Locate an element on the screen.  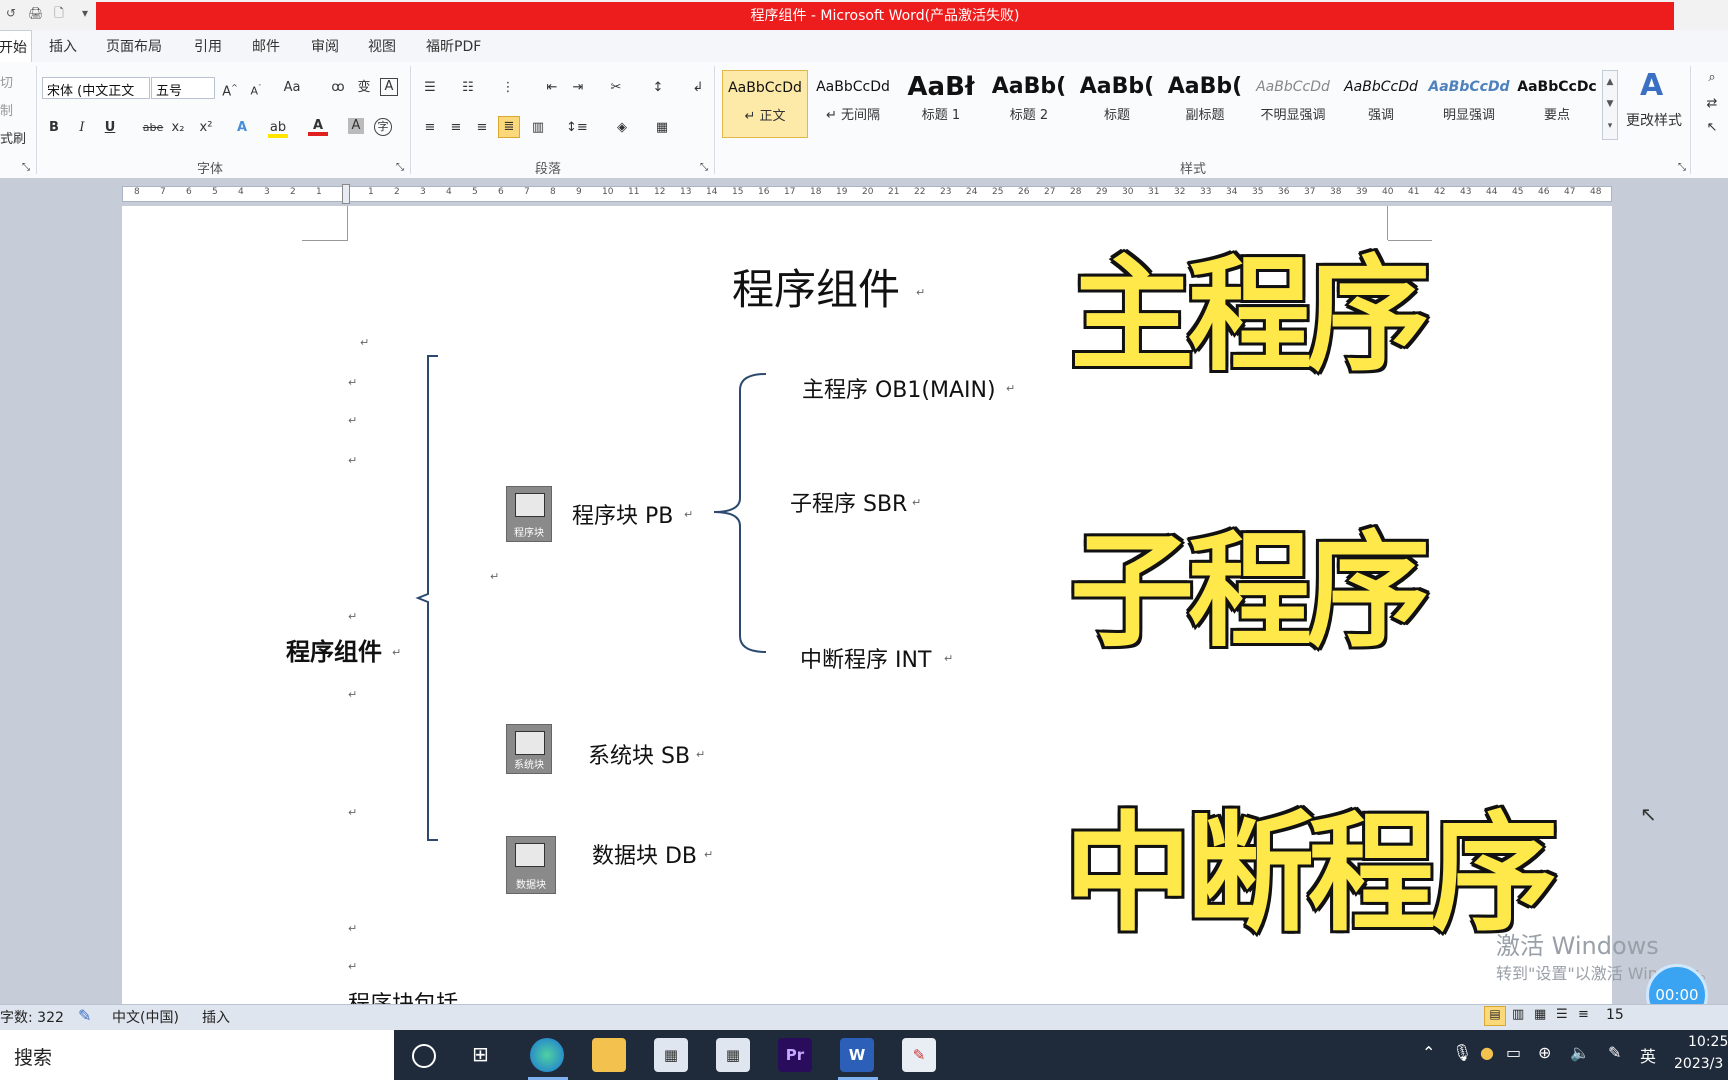
align-right-icon: ≡ is located at coordinates (482, 128).